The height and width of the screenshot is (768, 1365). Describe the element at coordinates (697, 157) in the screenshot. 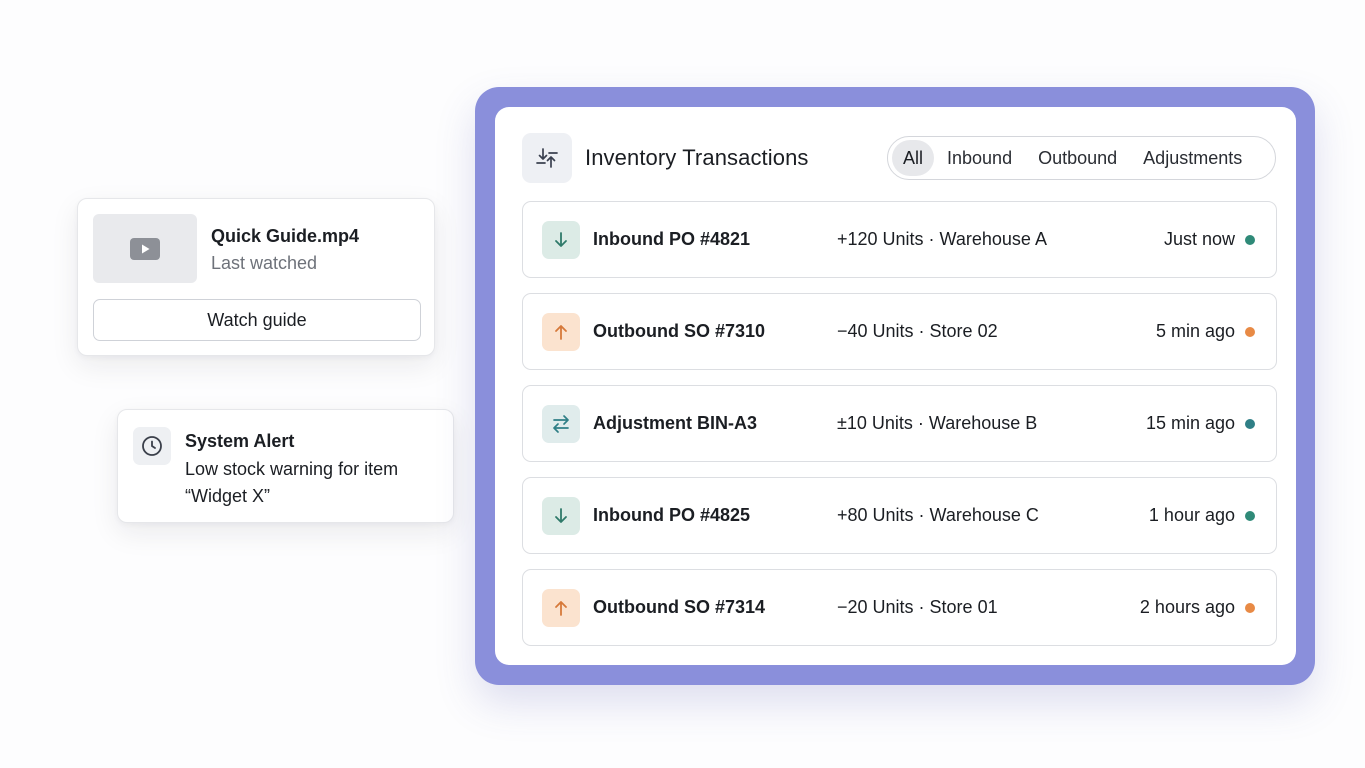

I see `panel-title: Inventory Transactions` at that location.